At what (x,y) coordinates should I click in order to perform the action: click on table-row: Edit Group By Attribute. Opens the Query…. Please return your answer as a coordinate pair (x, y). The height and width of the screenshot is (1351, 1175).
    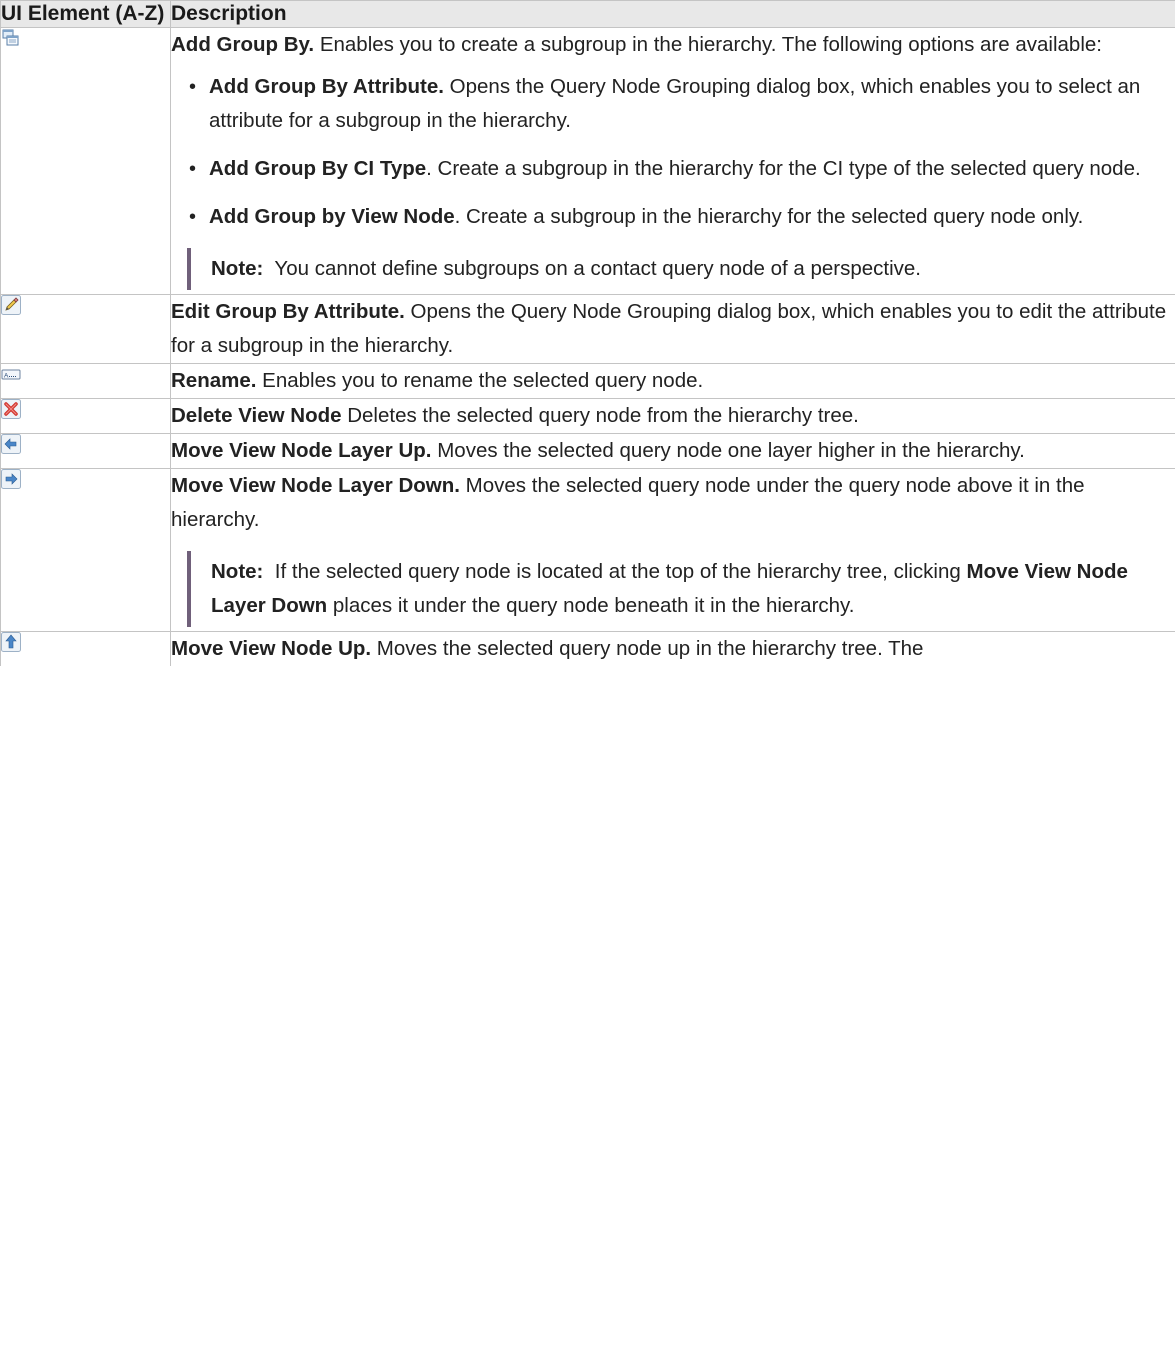
    Looking at the image, I should click on (587, 329).